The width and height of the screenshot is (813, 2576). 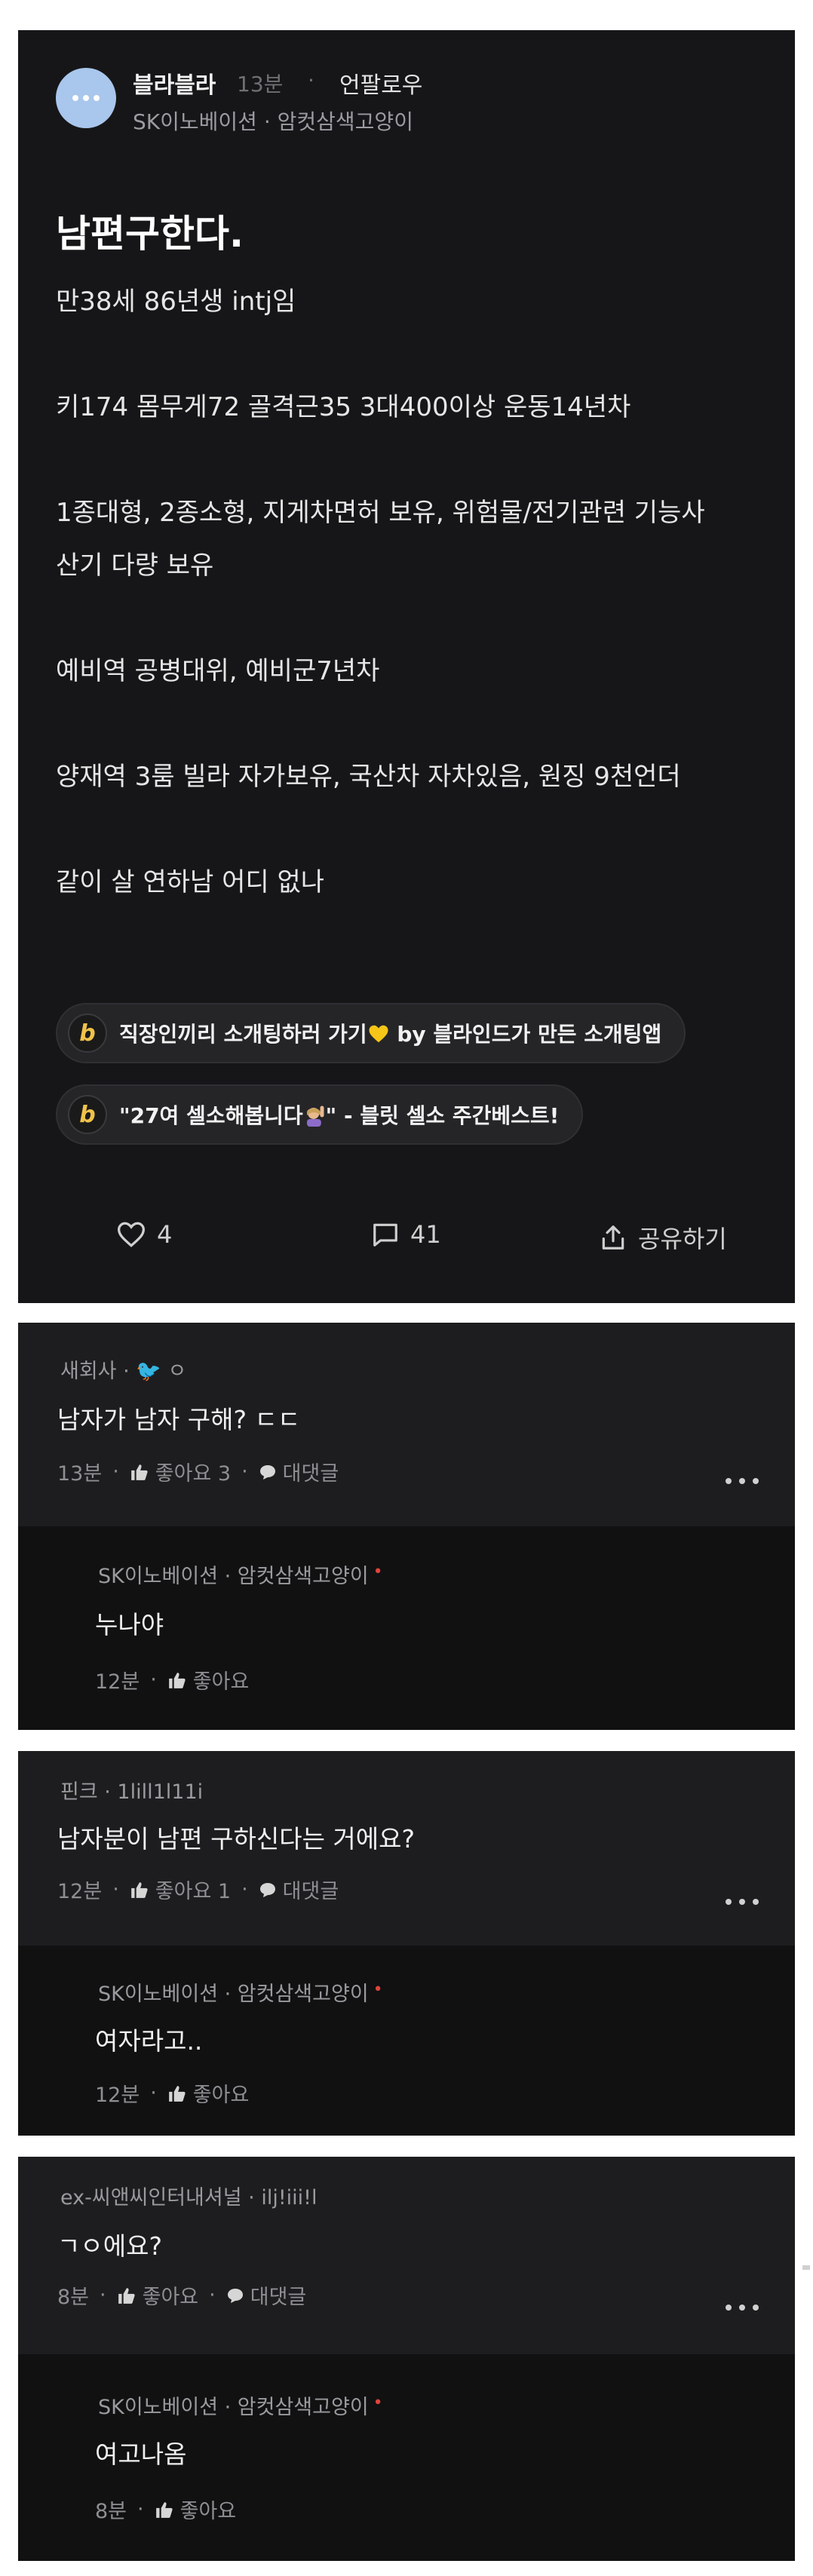 I want to click on post-author-name: 블라블라, so click(x=174, y=83).